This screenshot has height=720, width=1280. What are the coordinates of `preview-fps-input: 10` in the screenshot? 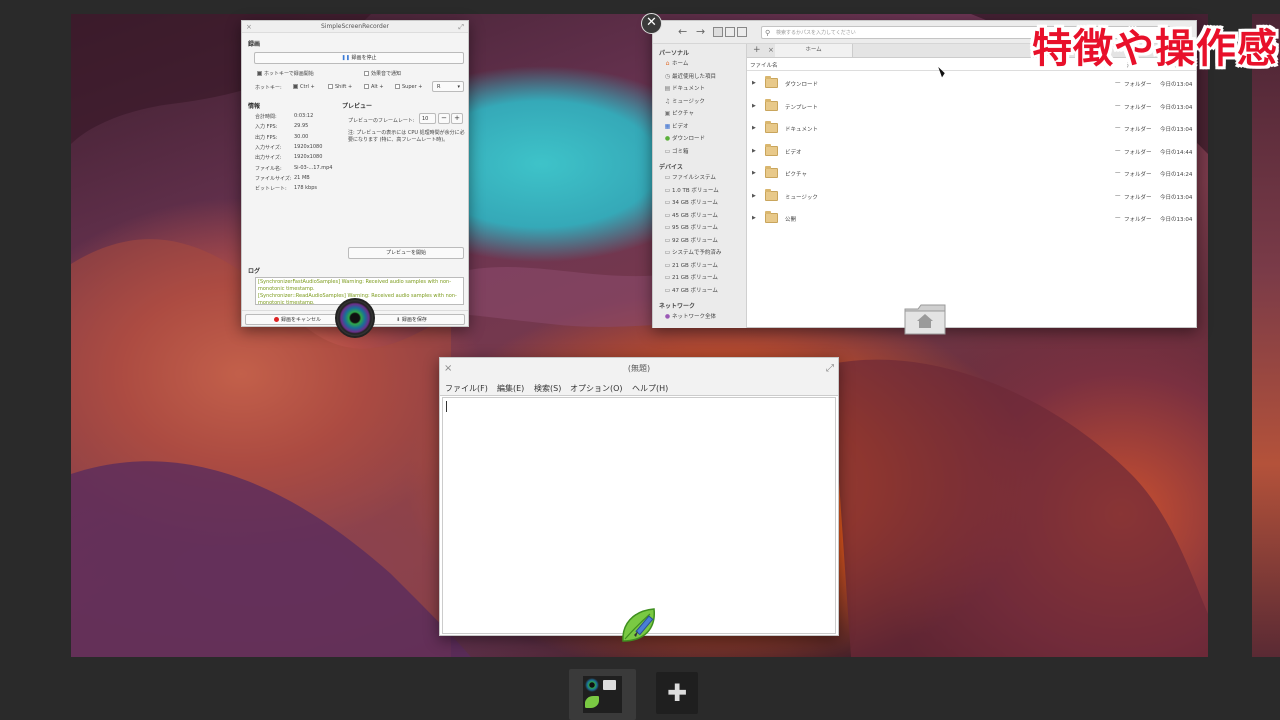 It's located at (427, 118).